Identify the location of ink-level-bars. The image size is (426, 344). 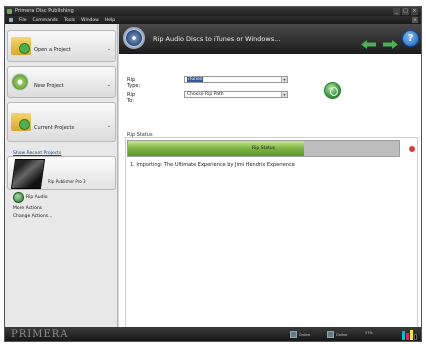
(409, 335).